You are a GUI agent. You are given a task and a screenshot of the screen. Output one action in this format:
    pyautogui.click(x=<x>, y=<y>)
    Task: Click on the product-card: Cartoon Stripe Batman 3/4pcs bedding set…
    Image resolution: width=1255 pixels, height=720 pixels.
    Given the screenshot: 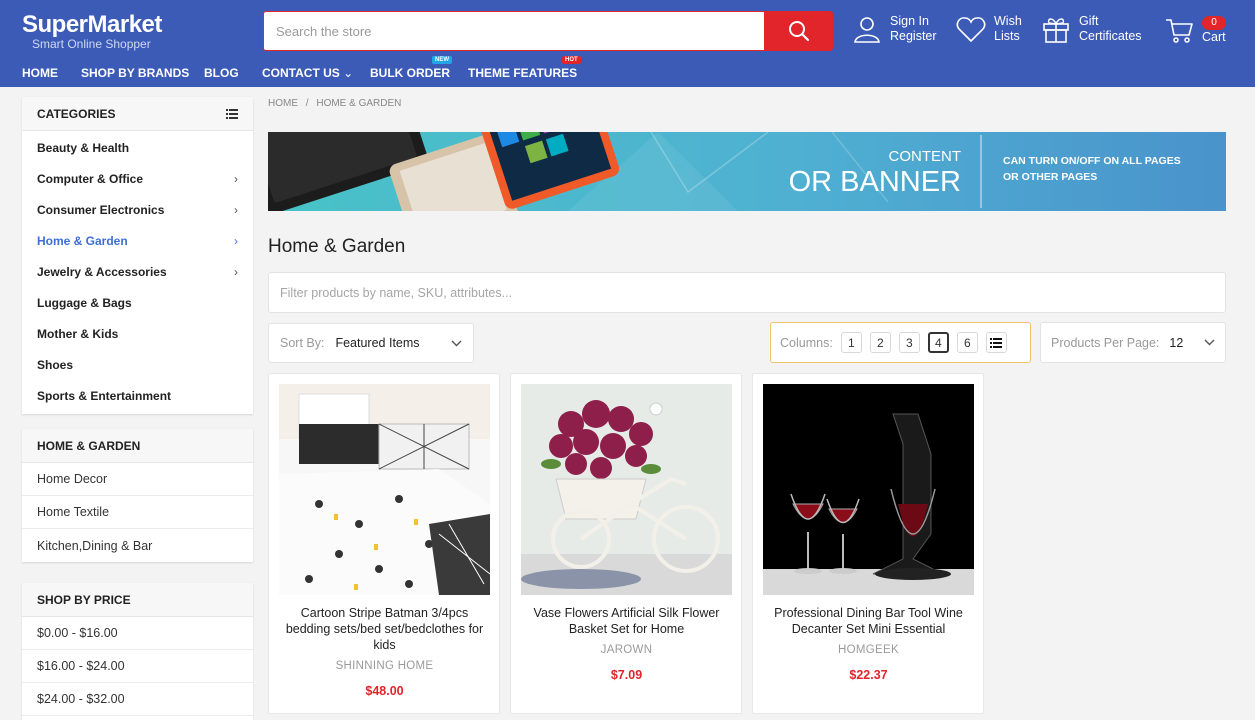 What is the action you would take?
    pyautogui.click(x=384, y=543)
    